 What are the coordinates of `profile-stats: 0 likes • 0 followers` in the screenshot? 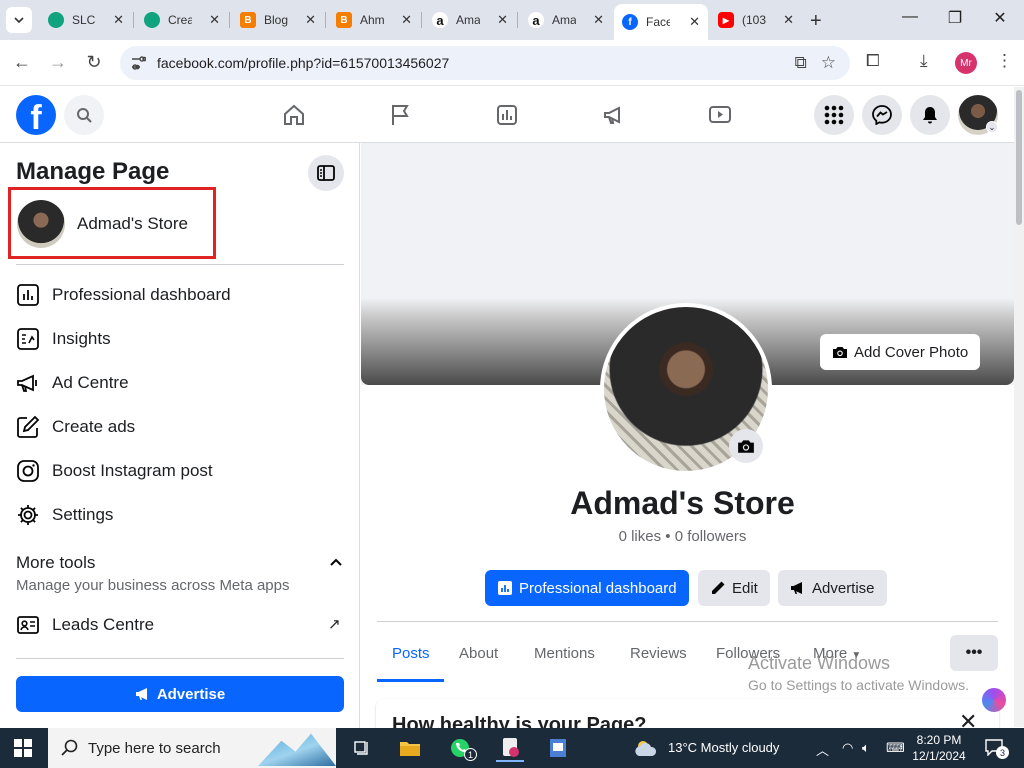 It's located at (682, 536).